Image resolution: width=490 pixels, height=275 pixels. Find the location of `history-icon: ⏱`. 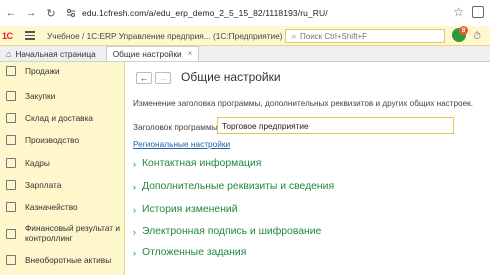

history-icon: ⏱ is located at coordinates (477, 36).